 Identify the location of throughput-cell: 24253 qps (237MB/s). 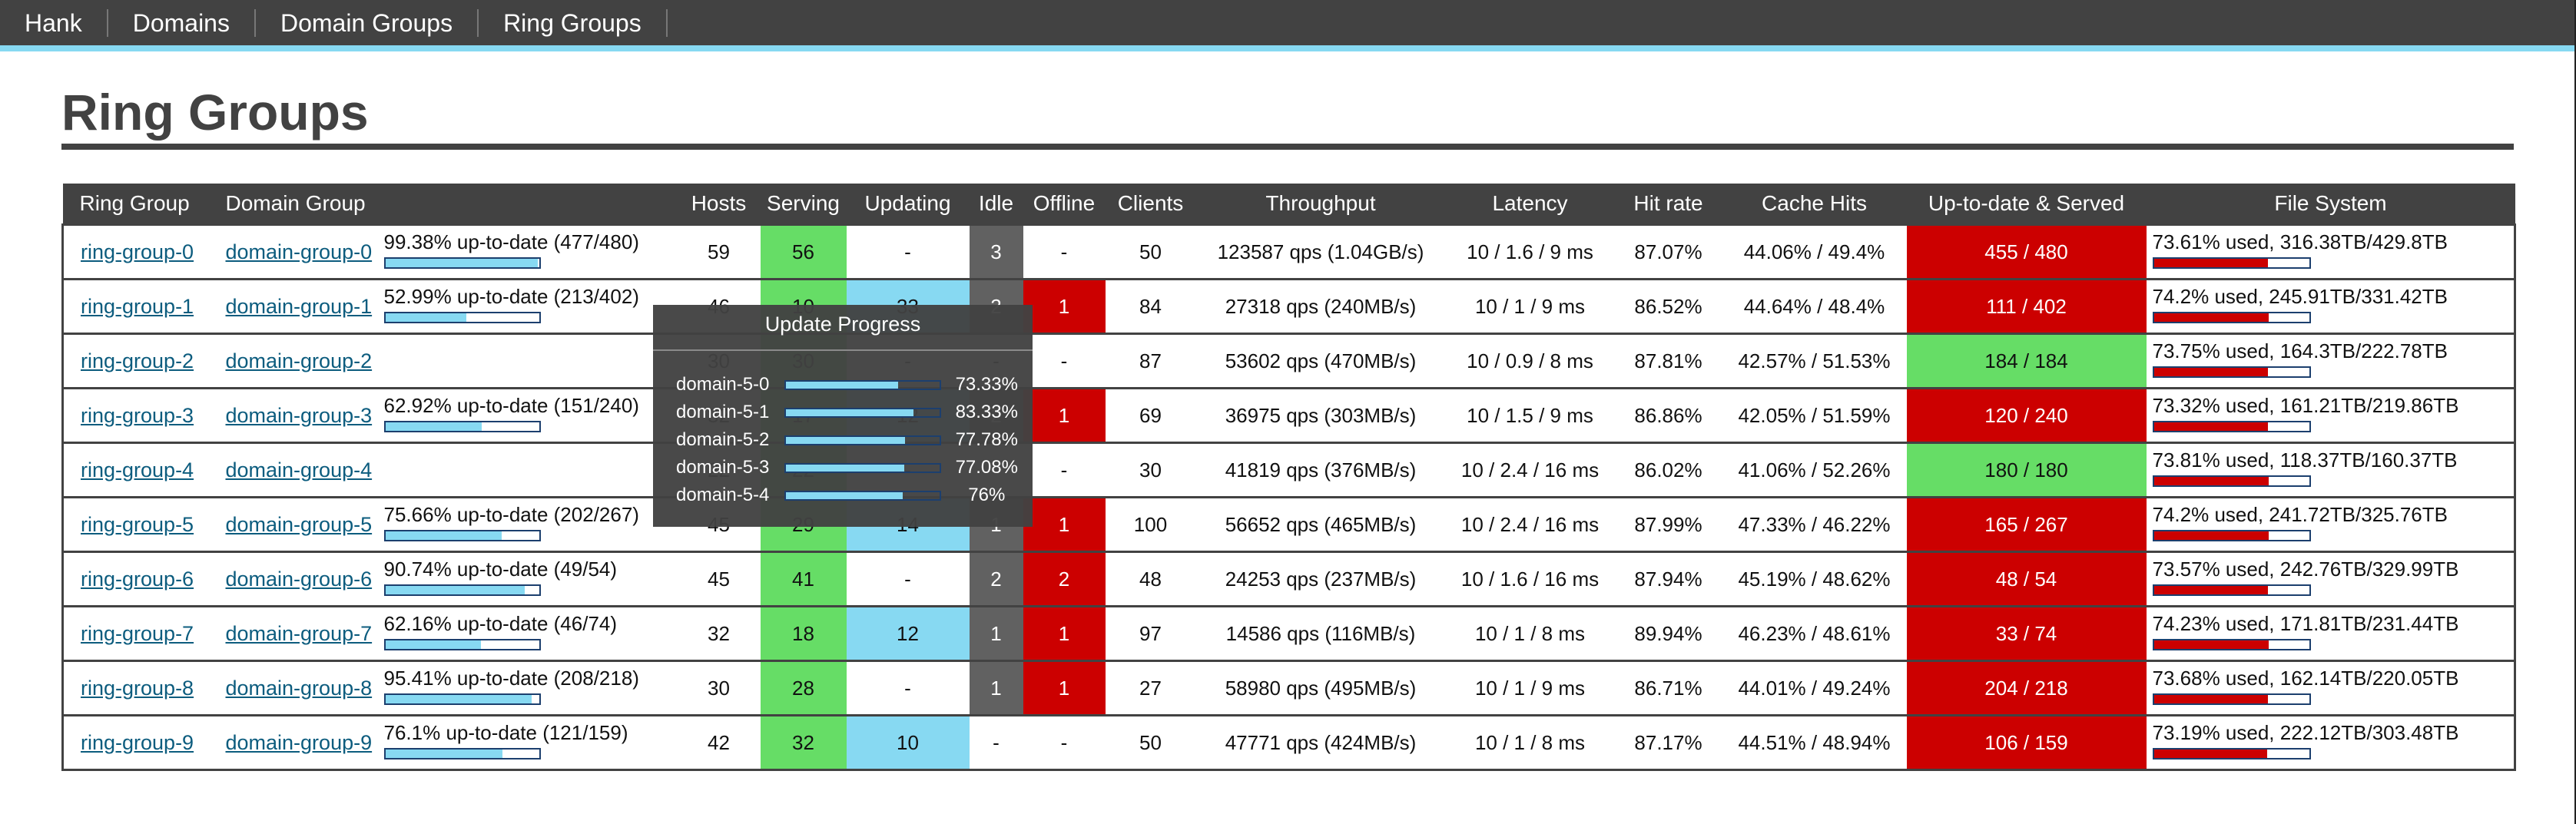
(1320, 579).